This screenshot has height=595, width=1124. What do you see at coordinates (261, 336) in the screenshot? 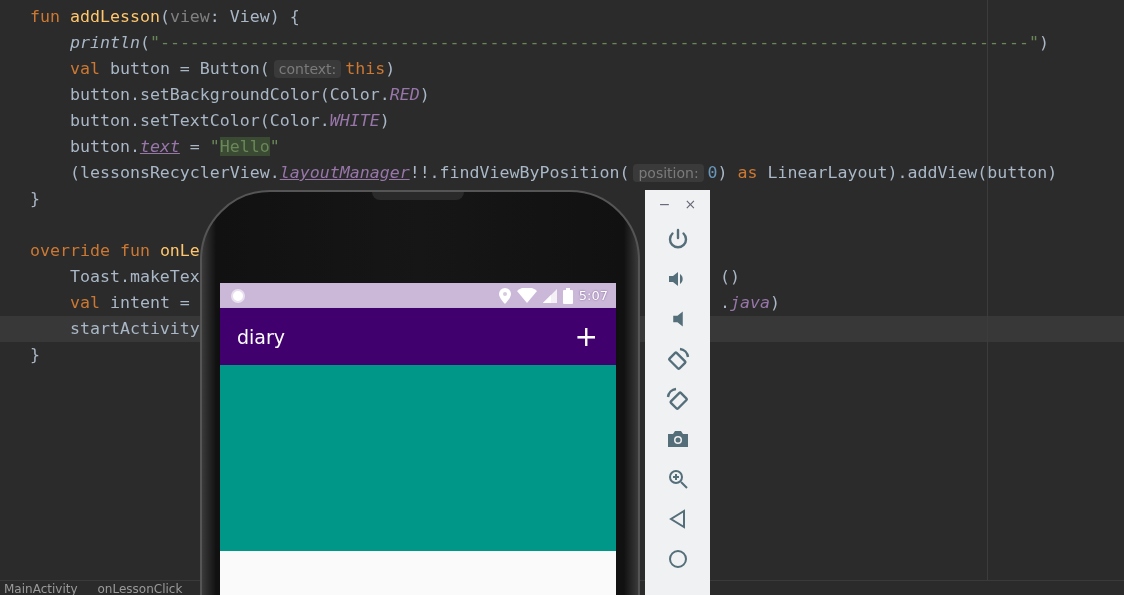
I see `app-title: diary` at bounding box center [261, 336].